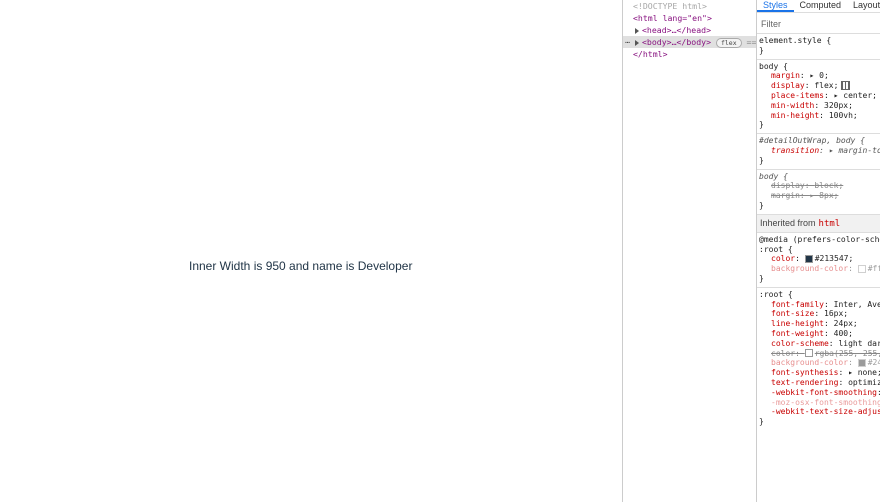 This screenshot has height=502, width=880. Describe the element at coordinates (819, 116) in the screenshot. I see `css-declaration: min-height: 100vh;` at that location.